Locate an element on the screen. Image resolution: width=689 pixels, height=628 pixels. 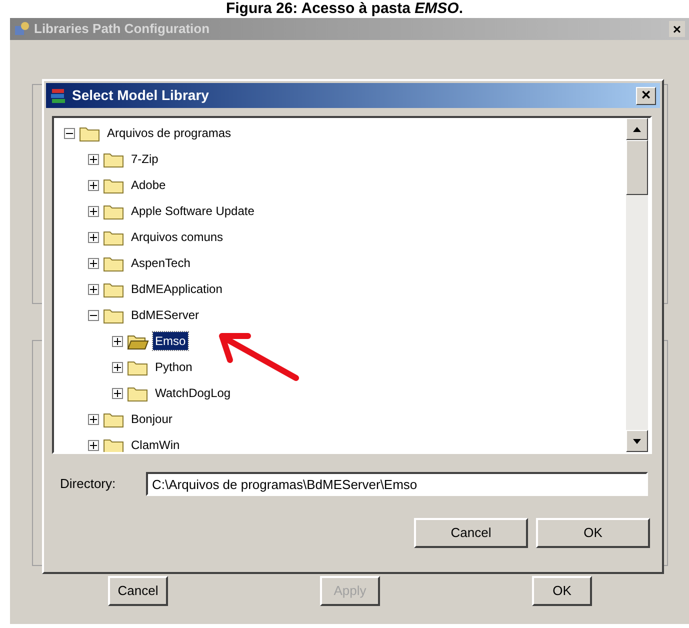
up-arrow-icon is located at coordinates (637, 129).